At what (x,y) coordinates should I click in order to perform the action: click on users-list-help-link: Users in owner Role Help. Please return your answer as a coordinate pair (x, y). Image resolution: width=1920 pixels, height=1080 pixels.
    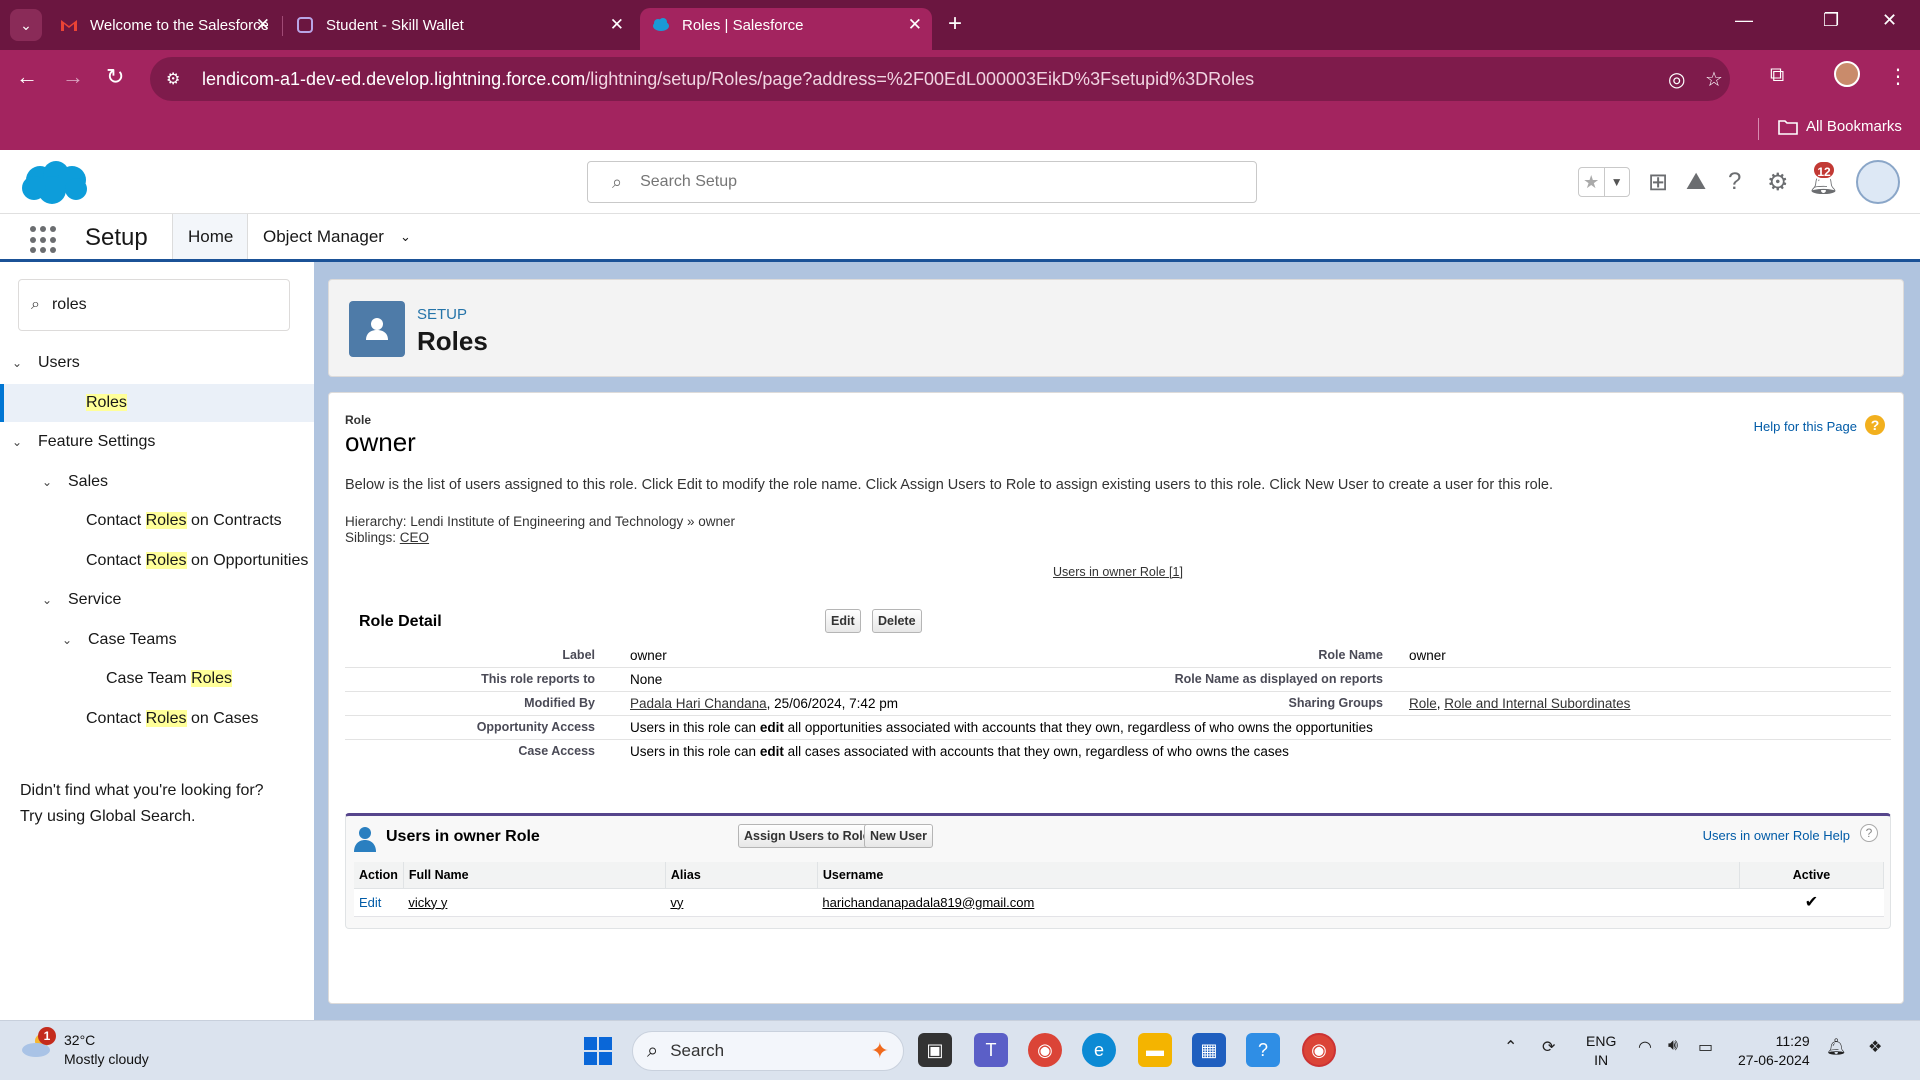
    Looking at the image, I should click on (1776, 835).